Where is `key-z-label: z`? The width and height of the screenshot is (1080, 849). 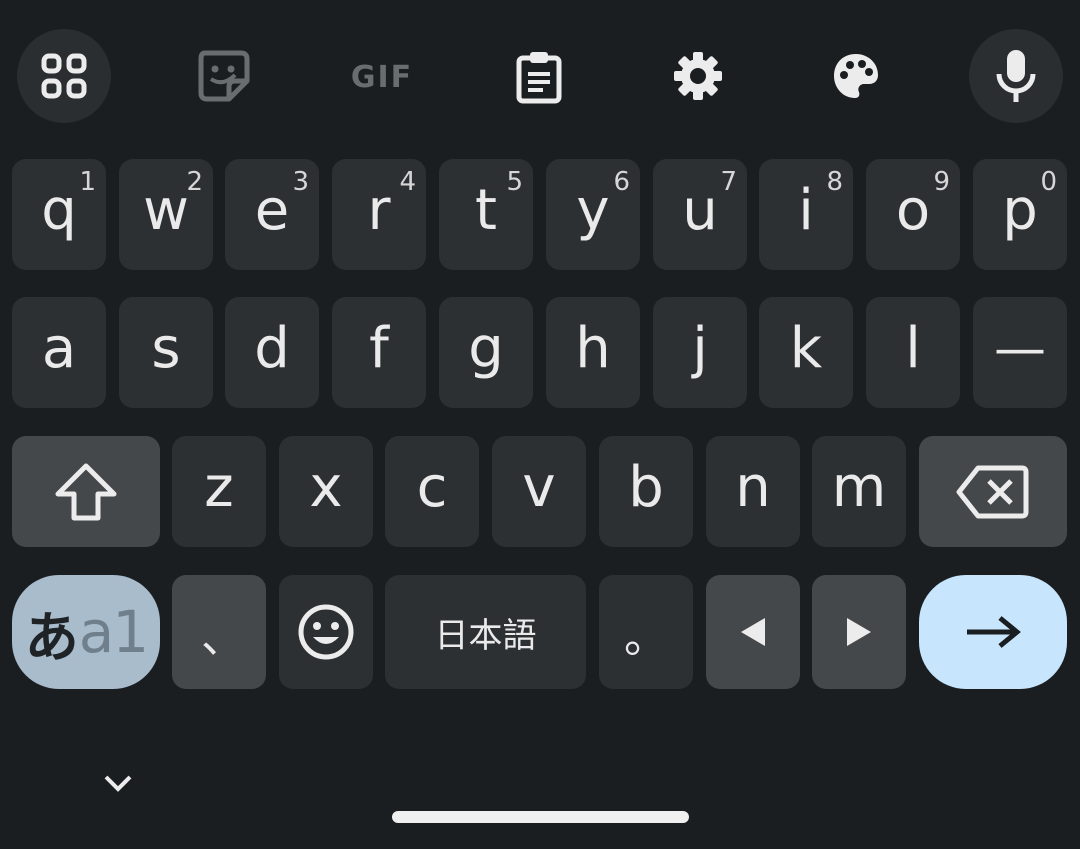
key-z-label: z is located at coordinates (219, 487).